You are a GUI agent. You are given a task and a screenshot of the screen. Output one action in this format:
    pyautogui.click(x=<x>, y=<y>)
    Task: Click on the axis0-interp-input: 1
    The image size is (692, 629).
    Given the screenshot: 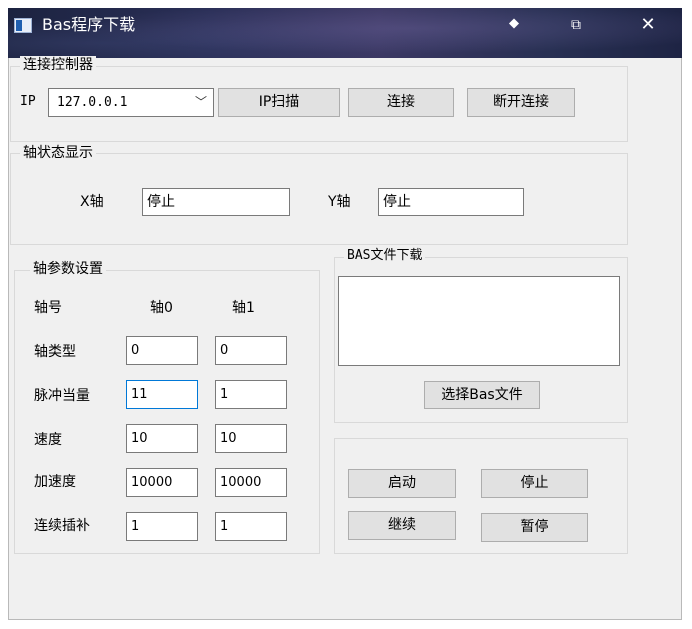 What is the action you would take?
    pyautogui.click(x=162, y=526)
    